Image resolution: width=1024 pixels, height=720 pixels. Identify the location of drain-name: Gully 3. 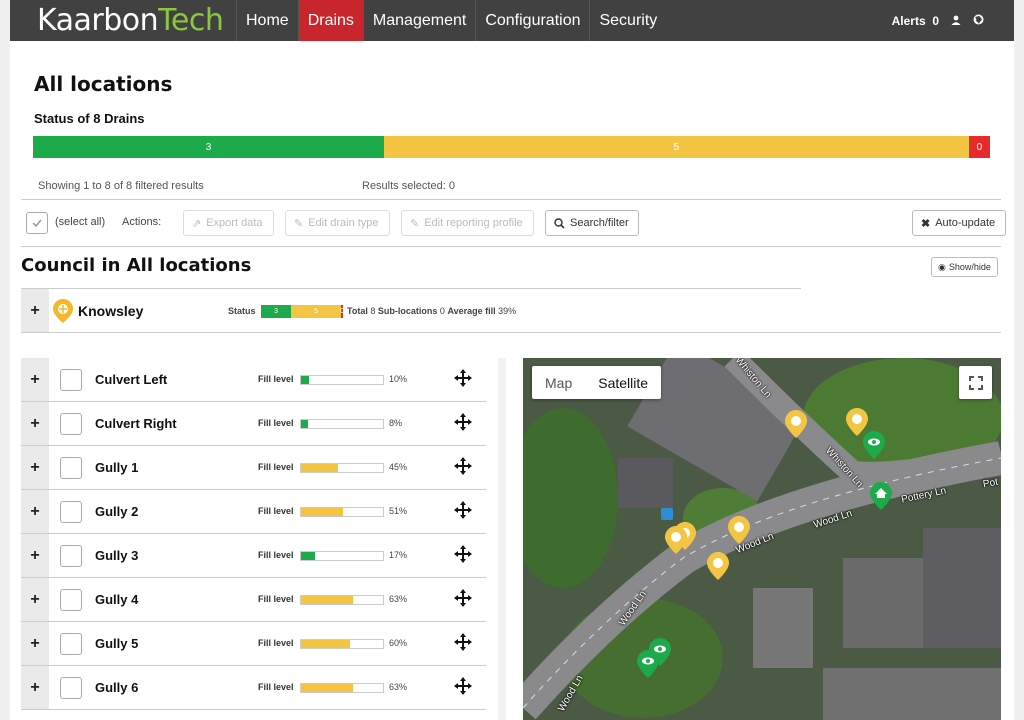
(116, 555).